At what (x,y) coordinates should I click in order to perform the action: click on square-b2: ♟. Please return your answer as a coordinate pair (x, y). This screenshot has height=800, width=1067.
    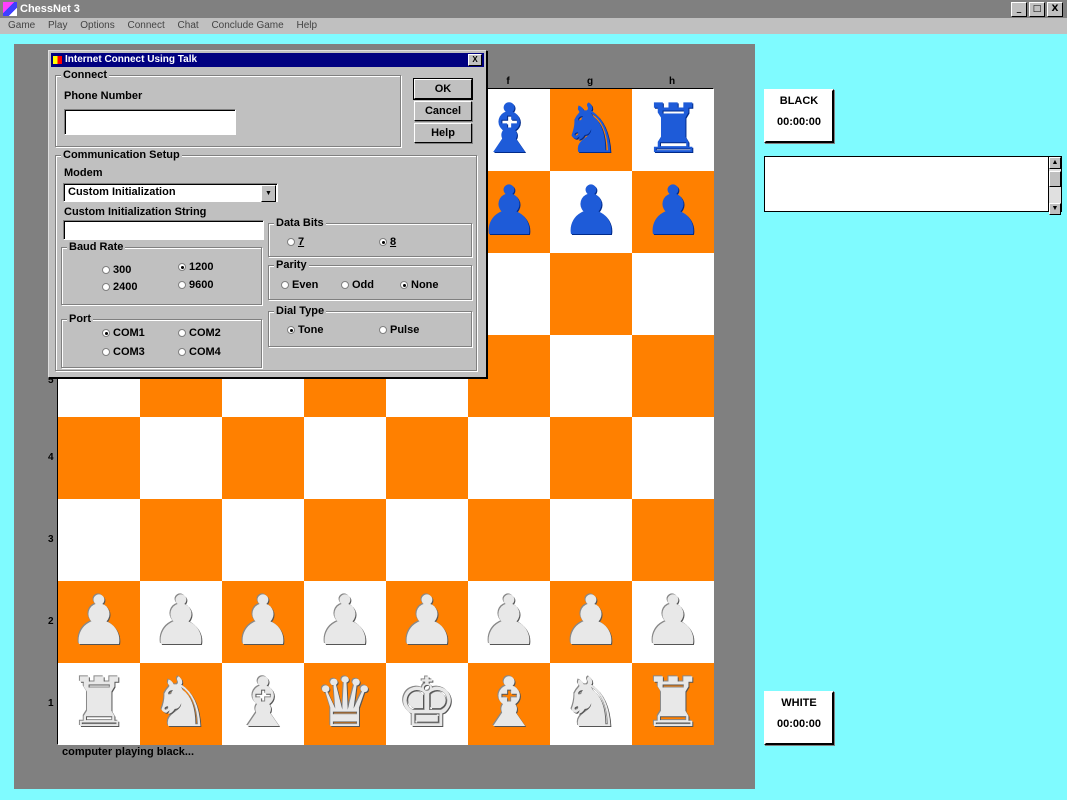
    Looking at the image, I should click on (181, 622).